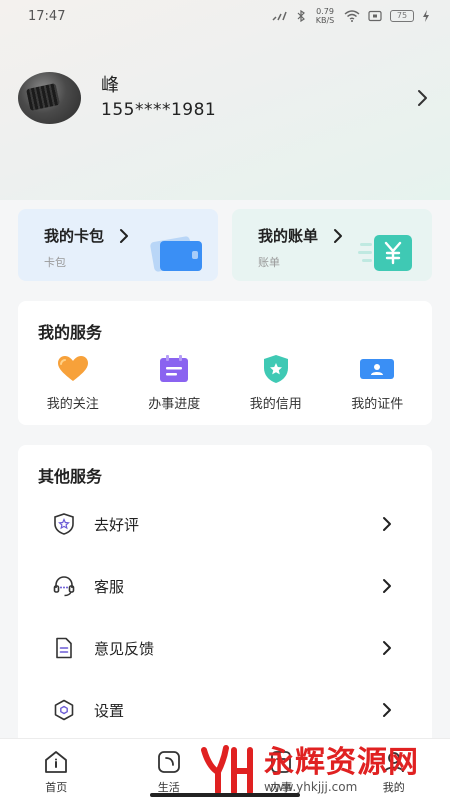  What do you see at coordinates (117, 524) in the screenshot?
I see `list-item-label: 去好评` at bounding box center [117, 524].